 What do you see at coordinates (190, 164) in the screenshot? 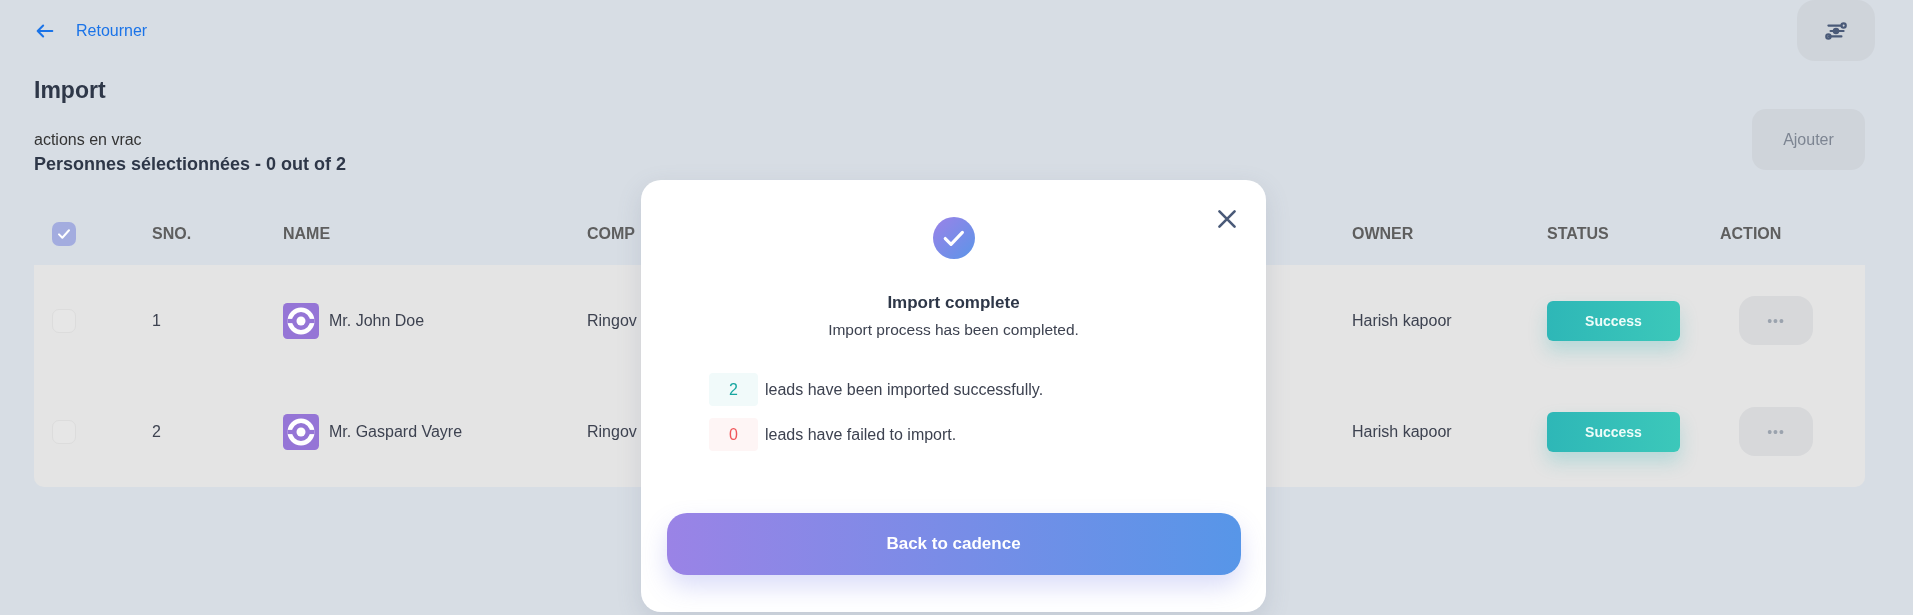
I see `selection-summary: Personnes sélectionnées - 0 out of 2` at bounding box center [190, 164].